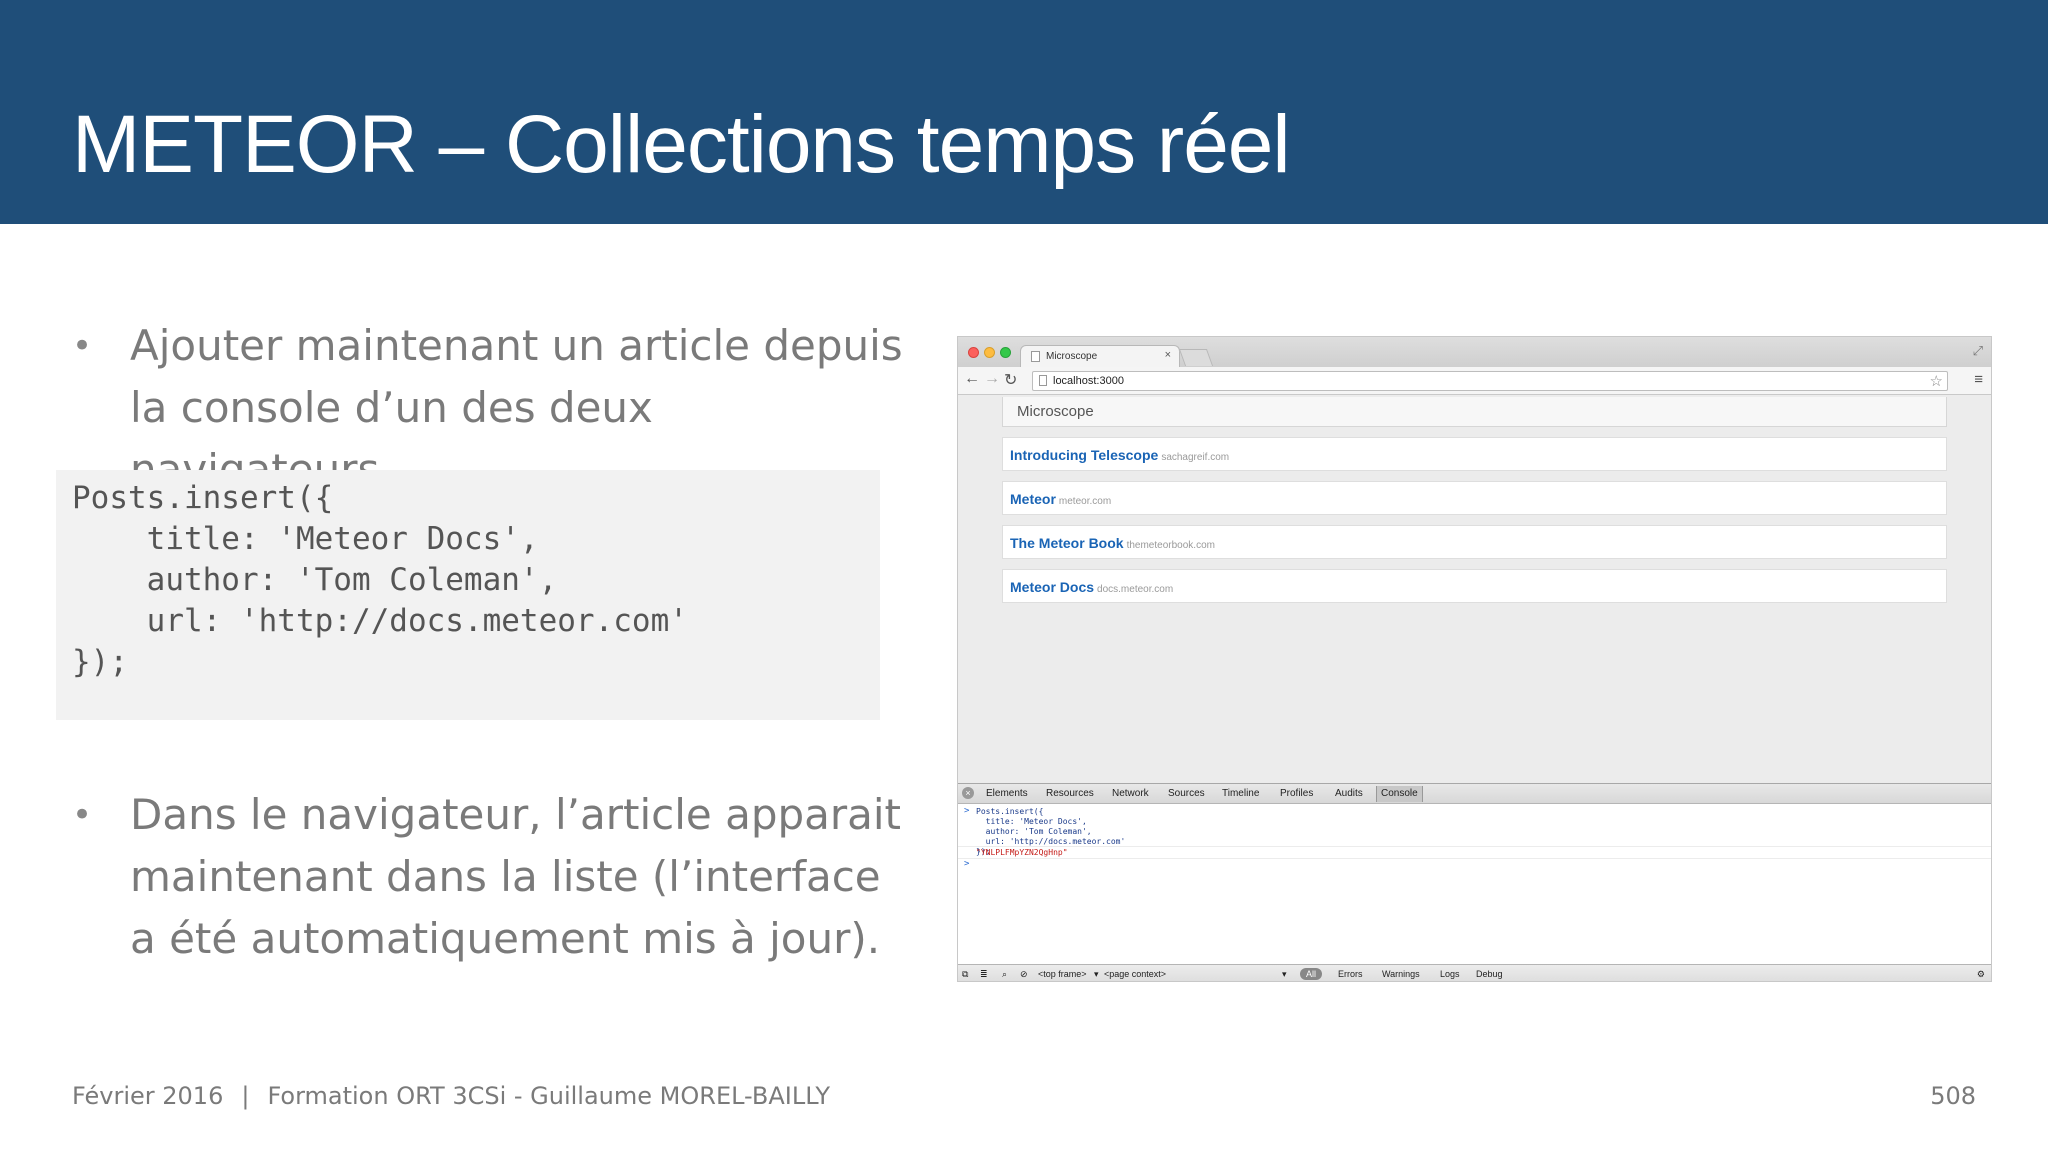 The height and width of the screenshot is (1152, 2048). Describe the element at coordinates (1168, 355) in the screenshot. I see `tab-close-icon: ×` at that location.